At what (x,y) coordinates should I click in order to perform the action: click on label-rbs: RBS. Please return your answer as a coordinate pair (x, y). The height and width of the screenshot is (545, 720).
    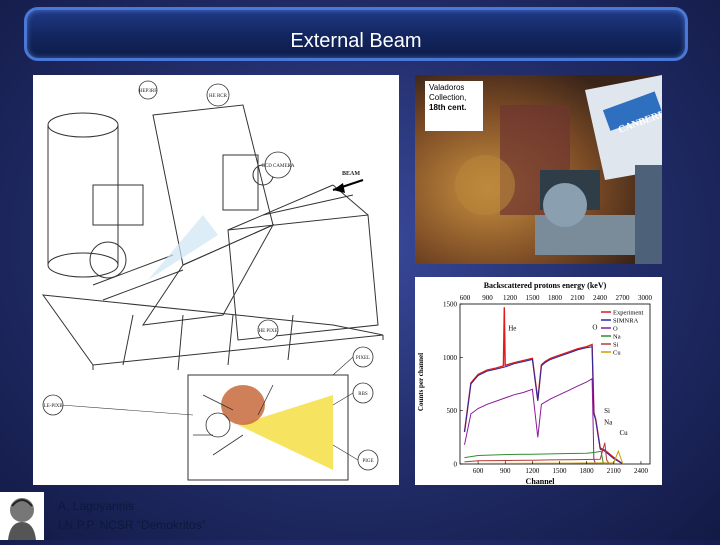
    Looking at the image, I should click on (363, 394).